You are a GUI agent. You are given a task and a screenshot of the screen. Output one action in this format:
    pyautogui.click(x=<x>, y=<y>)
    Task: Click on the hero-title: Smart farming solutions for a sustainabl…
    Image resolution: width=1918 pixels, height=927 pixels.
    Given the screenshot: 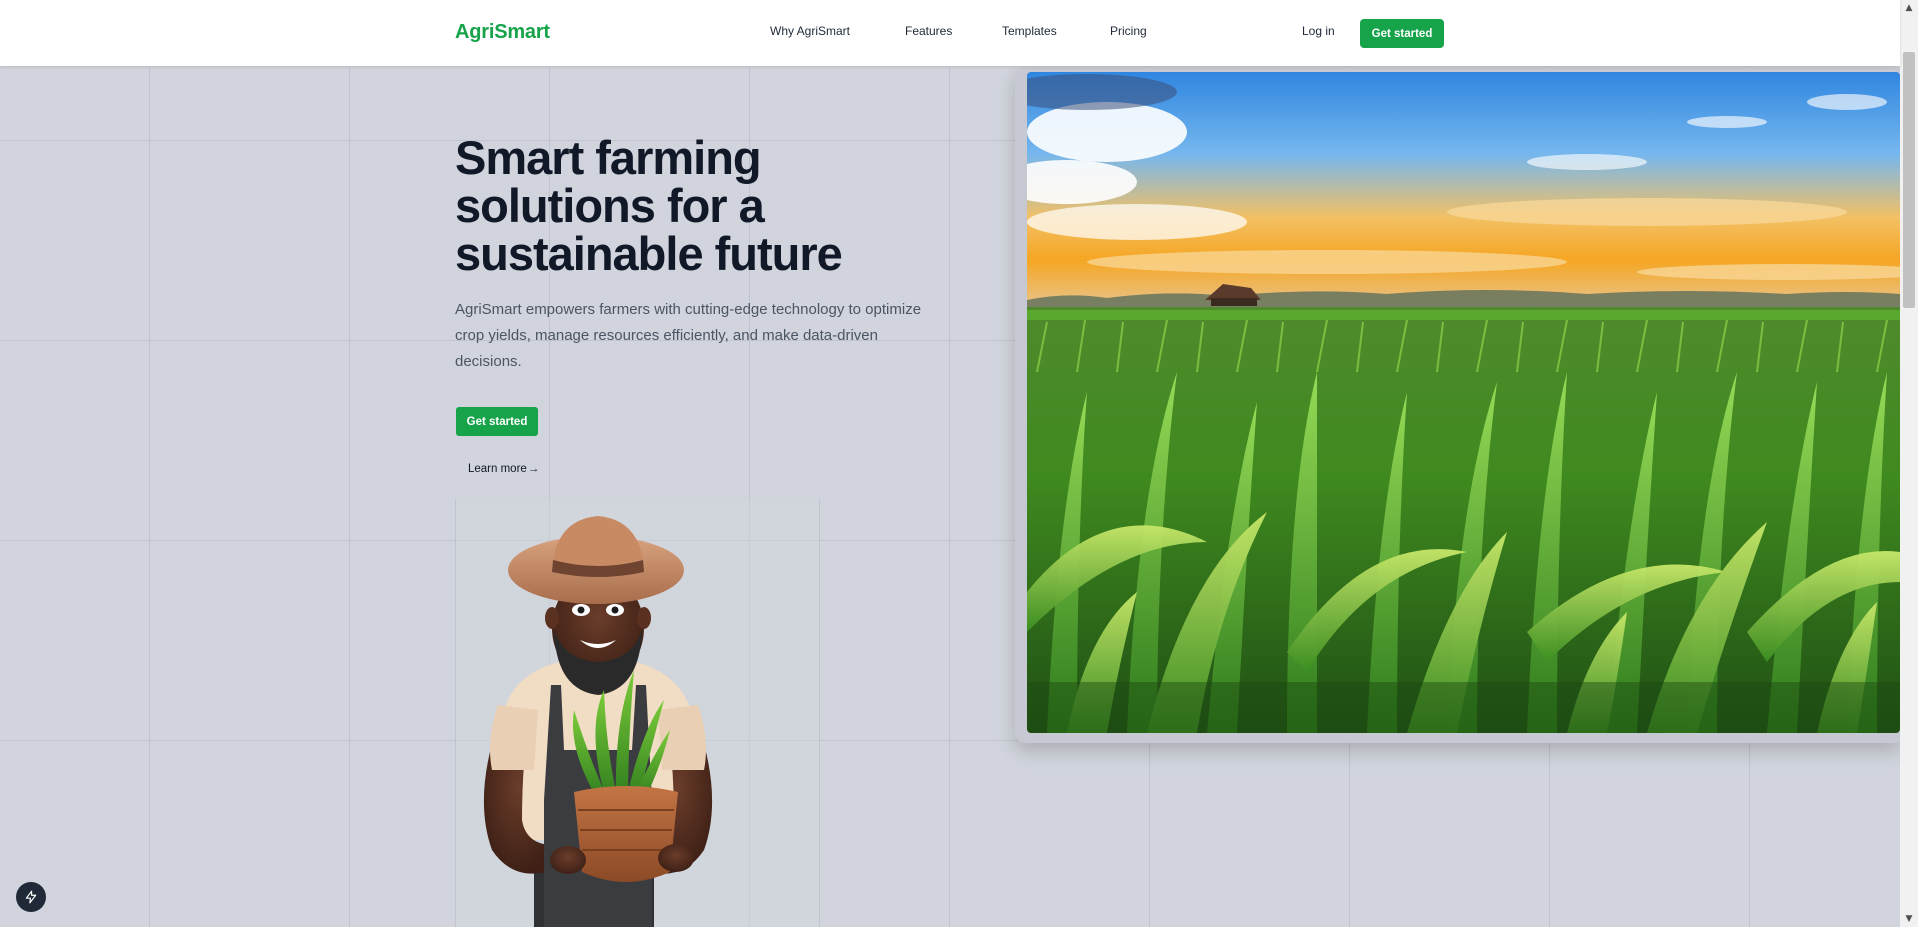 What is the action you would take?
    pyautogui.click(x=649, y=205)
    